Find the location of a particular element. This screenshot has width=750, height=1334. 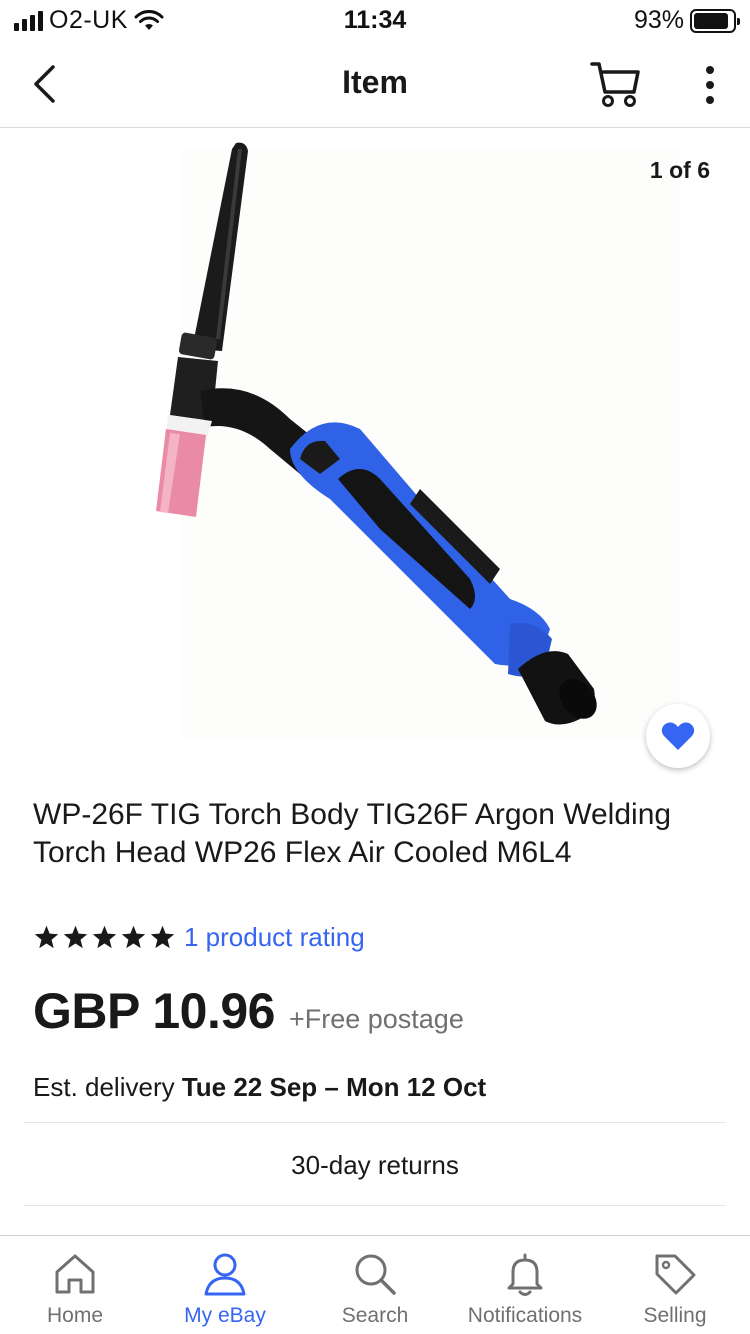

more-options-button is located at coordinates (710, 85).